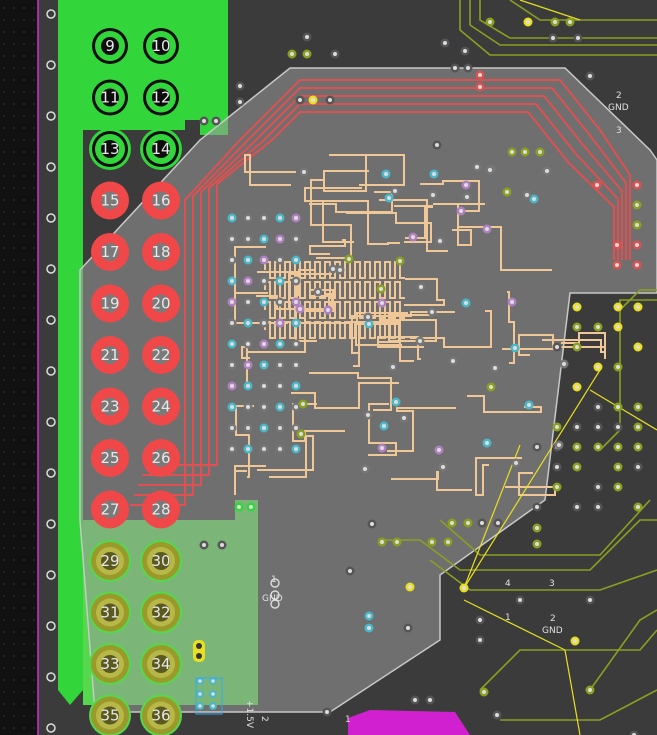 This screenshot has height=735, width=657. Describe the element at coordinates (109, 664) in the screenshot. I see `pin-label: 33` at that location.